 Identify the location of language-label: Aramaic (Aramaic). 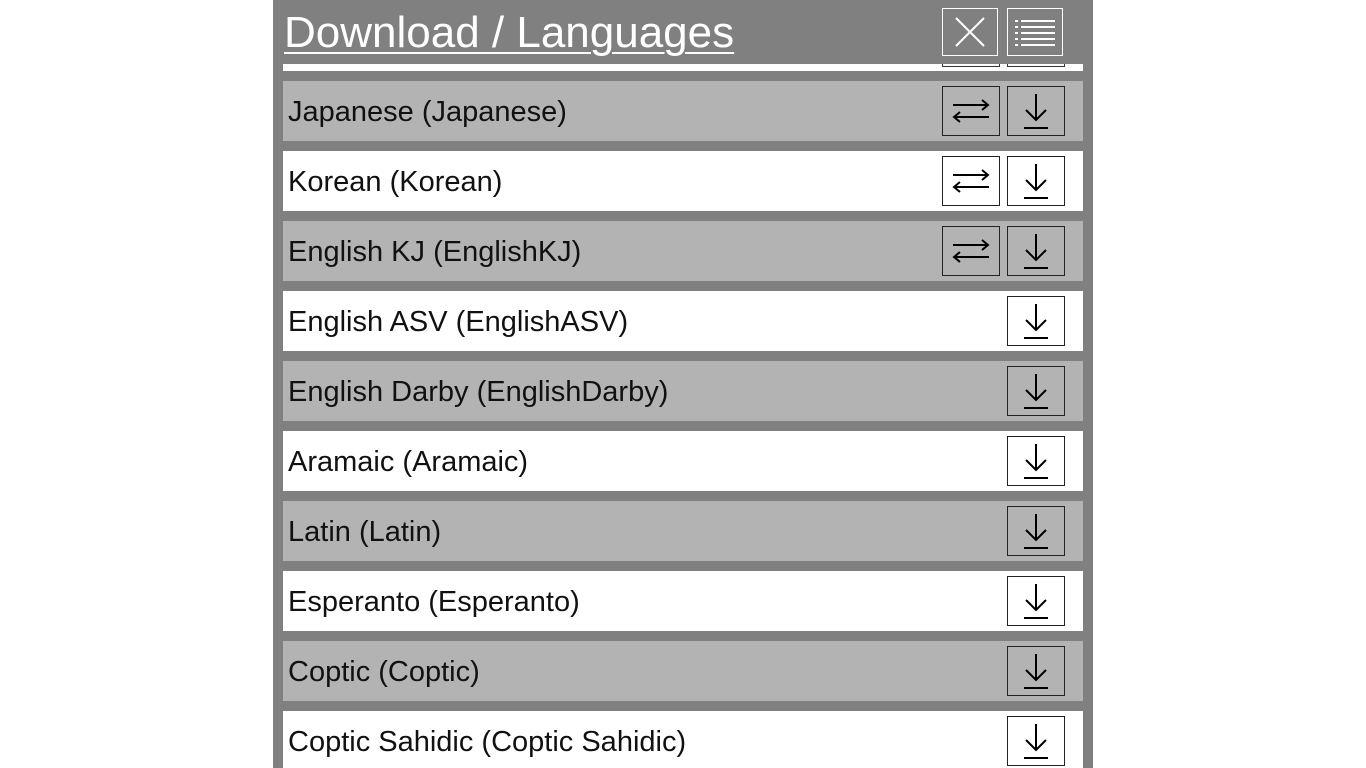
(408, 462).